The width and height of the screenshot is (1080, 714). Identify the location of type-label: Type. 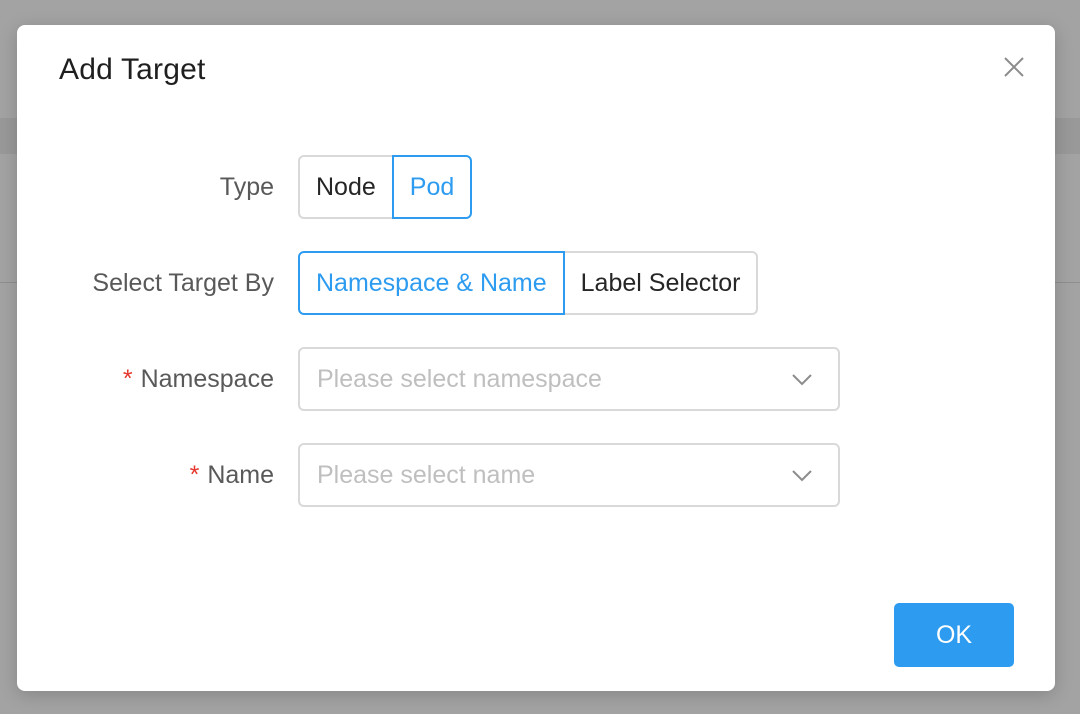
(247, 187).